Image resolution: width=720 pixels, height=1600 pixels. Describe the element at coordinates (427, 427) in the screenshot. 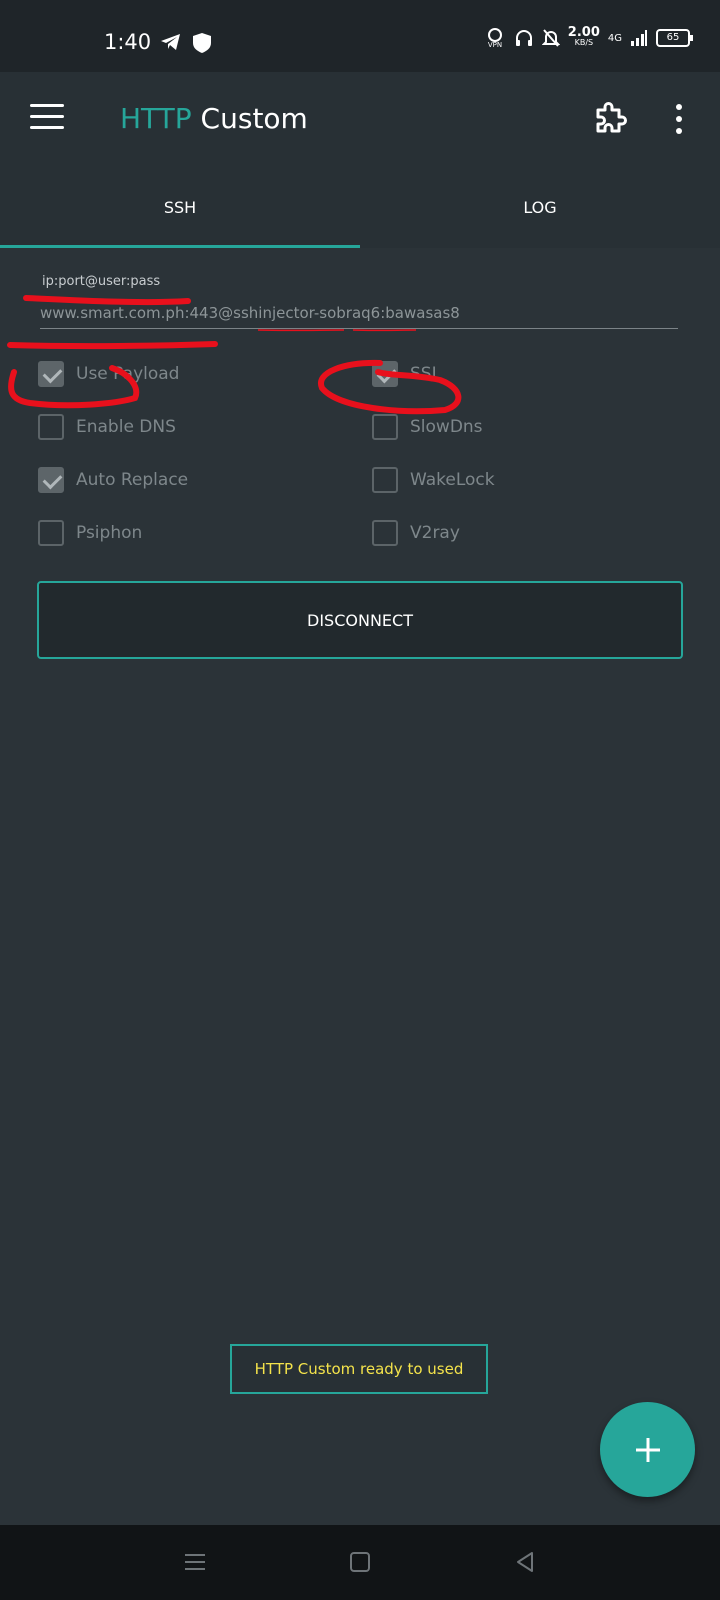

I see `slowdns-checkbox: SlowDns` at that location.